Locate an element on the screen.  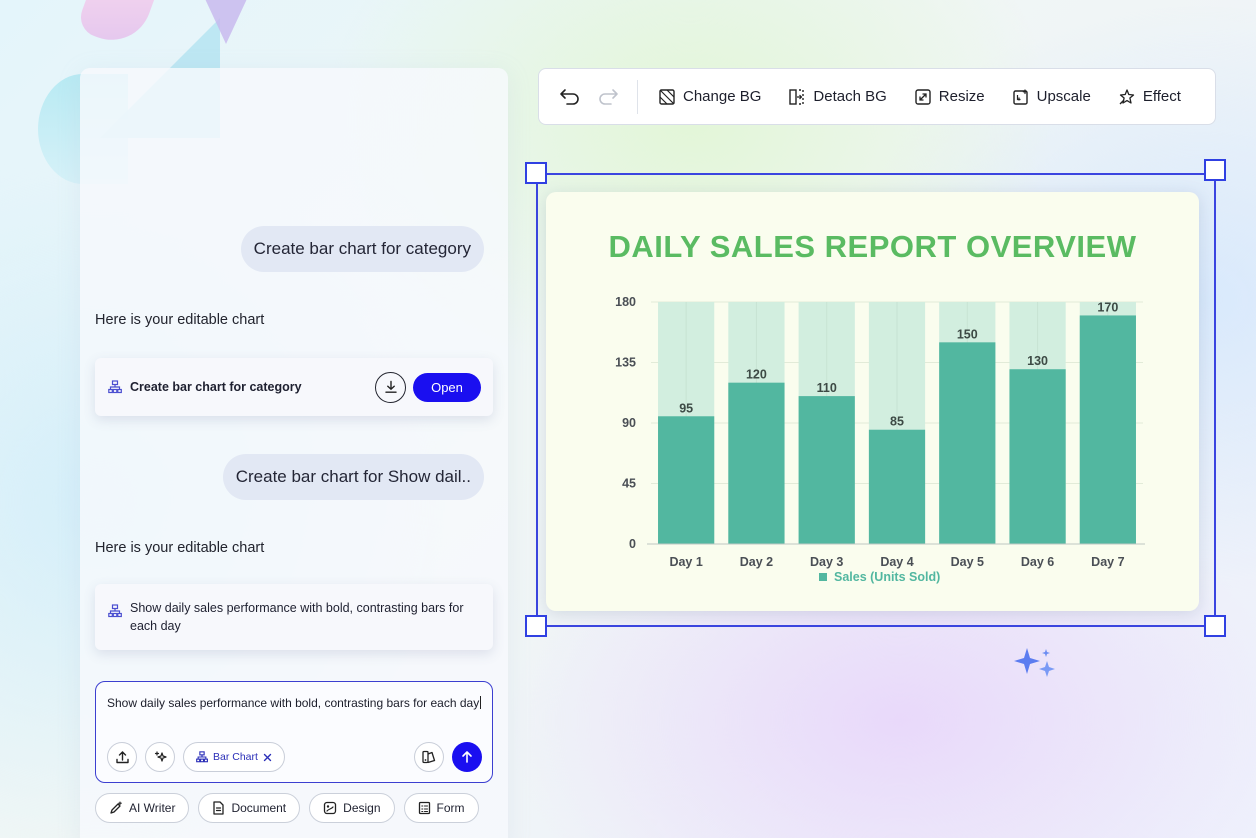
x-tick-label: Day 7 is located at coordinates (1107, 562).